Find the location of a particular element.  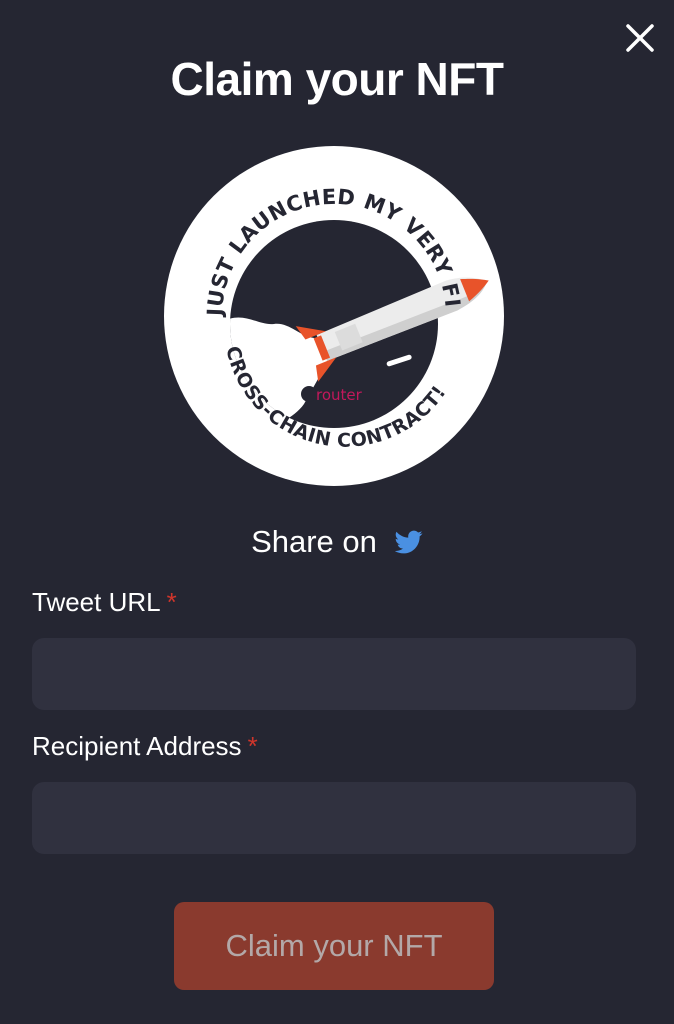

recipient-address-input is located at coordinates (334, 818).